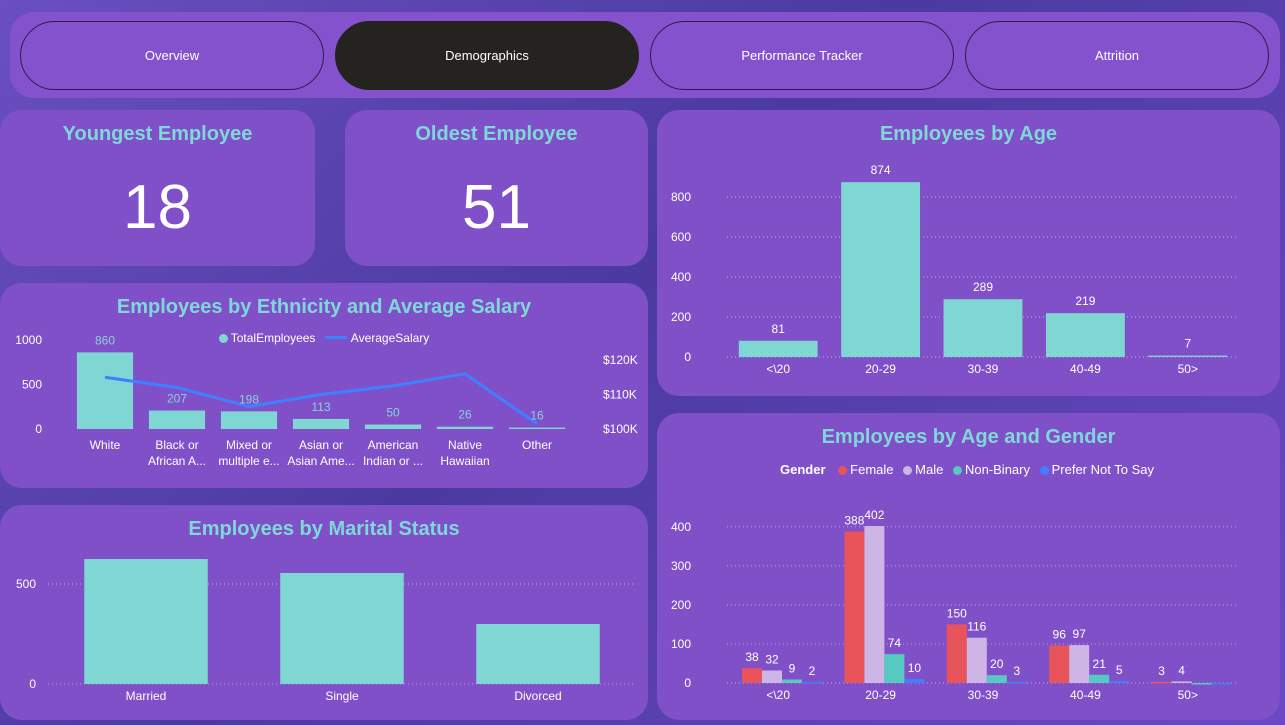 This screenshot has width=1285, height=725. What do you see at coordinates (1016, 671) in the screenshot?
I see `data-label: 3` at bounding box center [1016, 671].